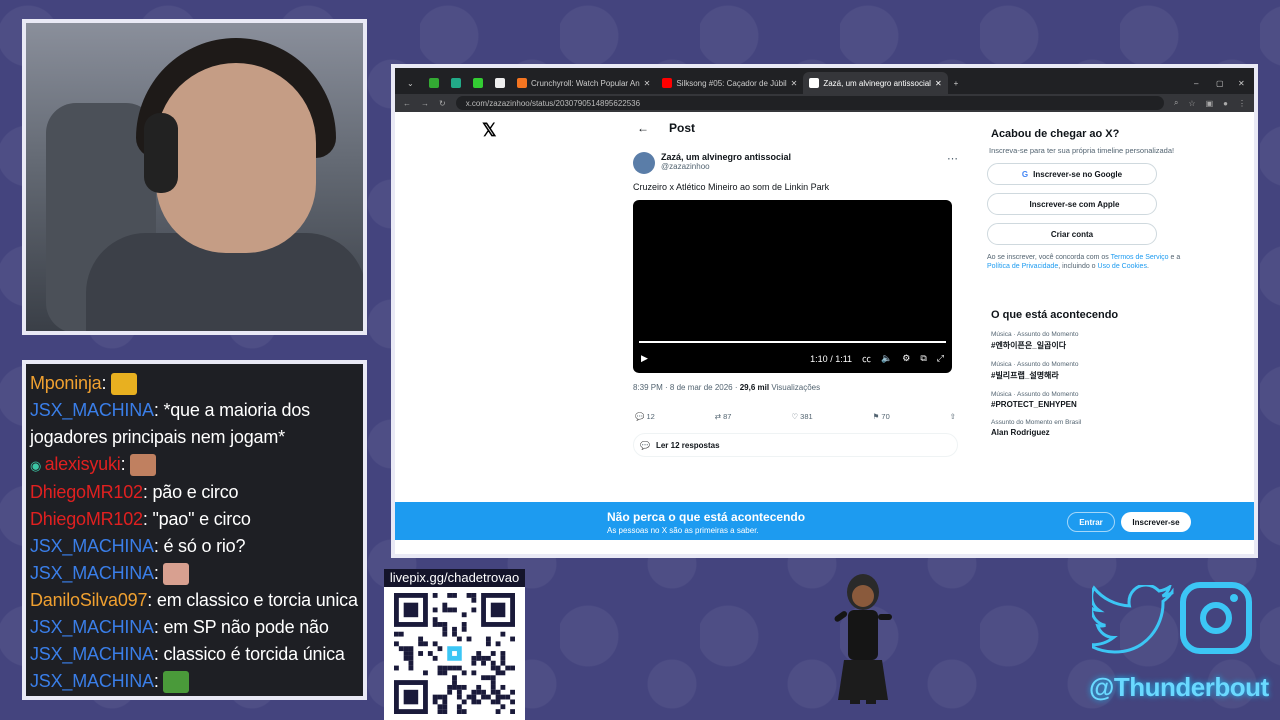 The width and height of the screenshot is (1280, 720). Describe the element at coordinates (176, 682) in the screenshot. I see `emote-pepe-icon` at that location.